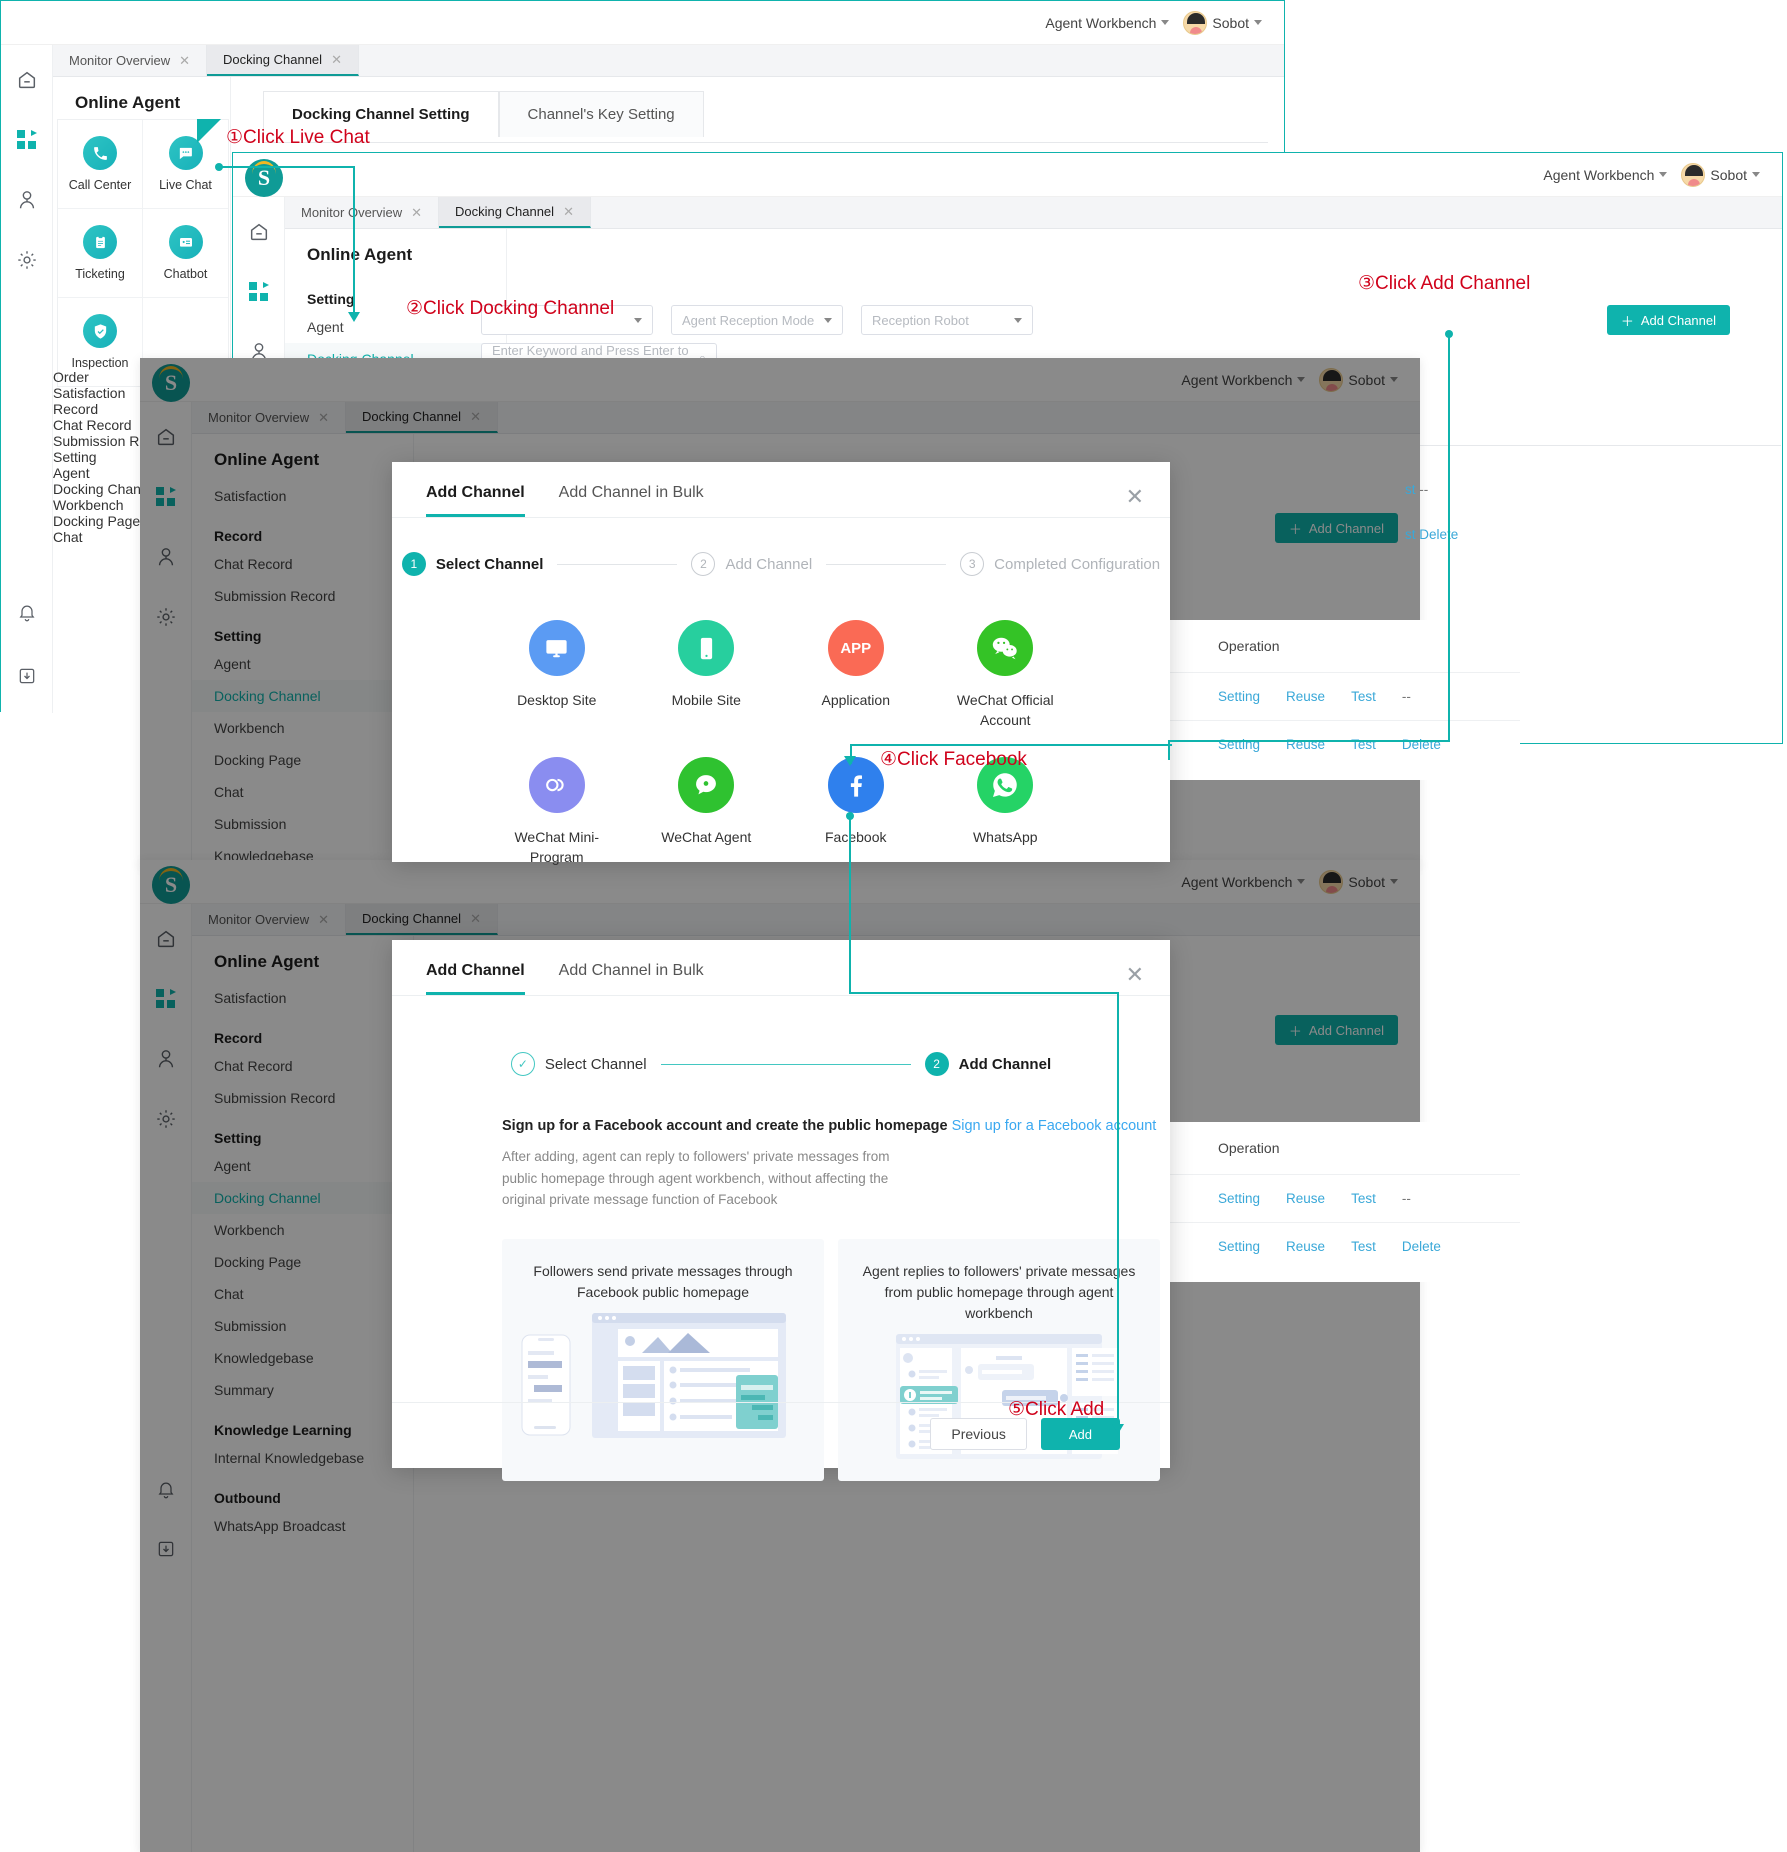  What do you see at coordinates (947, 320) in the screenshot?
I see `filter-select-reception-robot: Reception Robot` at bounding box center [947, 320].